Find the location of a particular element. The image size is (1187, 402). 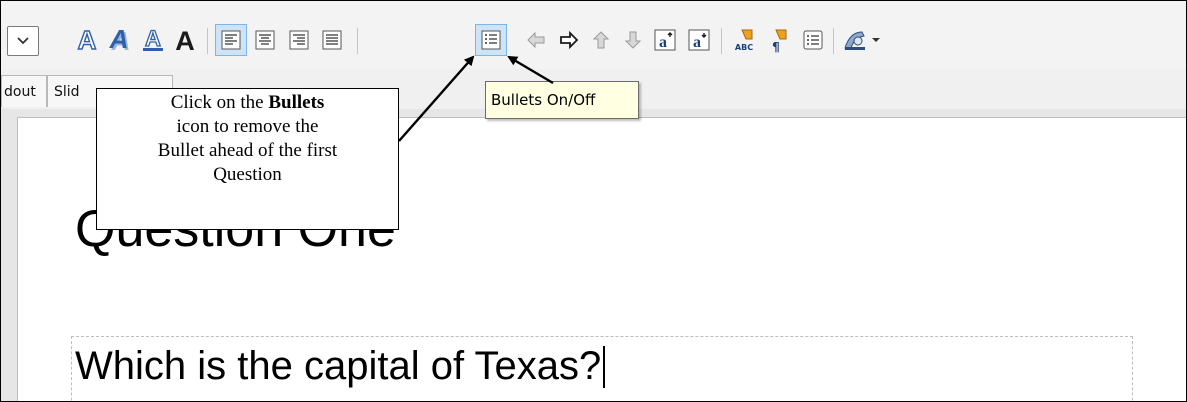

outline-view-button is located at coordinates (813, 40).